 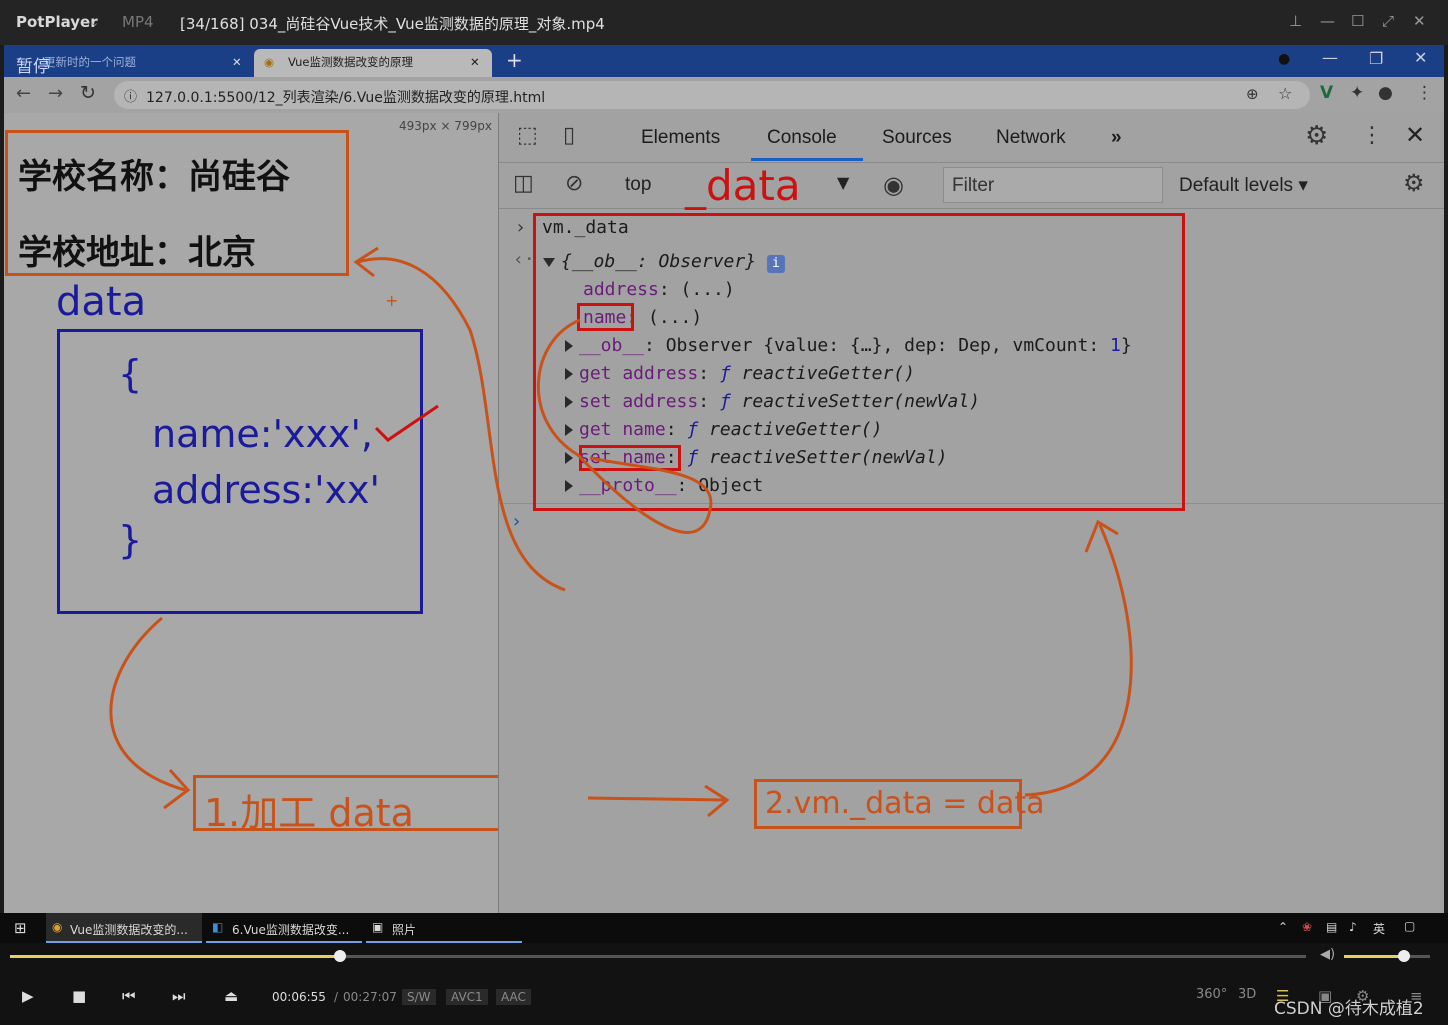 I want to click on taskbar-item-photos: ▣ 照片, so click(x=444, y=928).